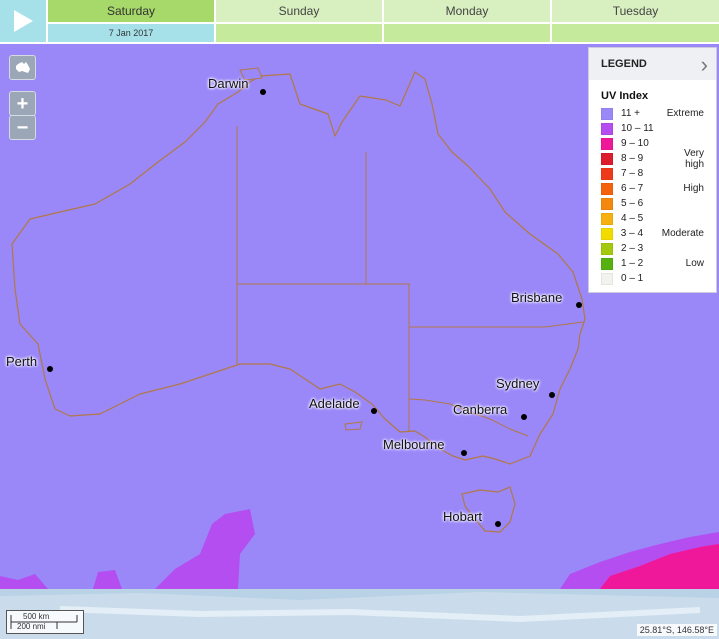 Image resolution: width=719 pixels, height=639 pixels. What do you see at coordinates (652, 64) in the screenshot?
I see `legend-toggle: LEGEND ›` at bounding box center [652, 64].